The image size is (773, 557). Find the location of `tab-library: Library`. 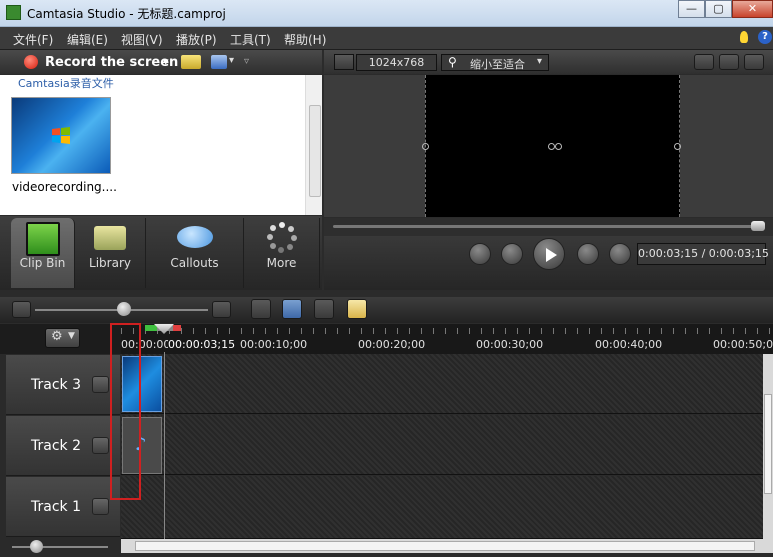

tab-library: Library is located at coordinates (110, 253).